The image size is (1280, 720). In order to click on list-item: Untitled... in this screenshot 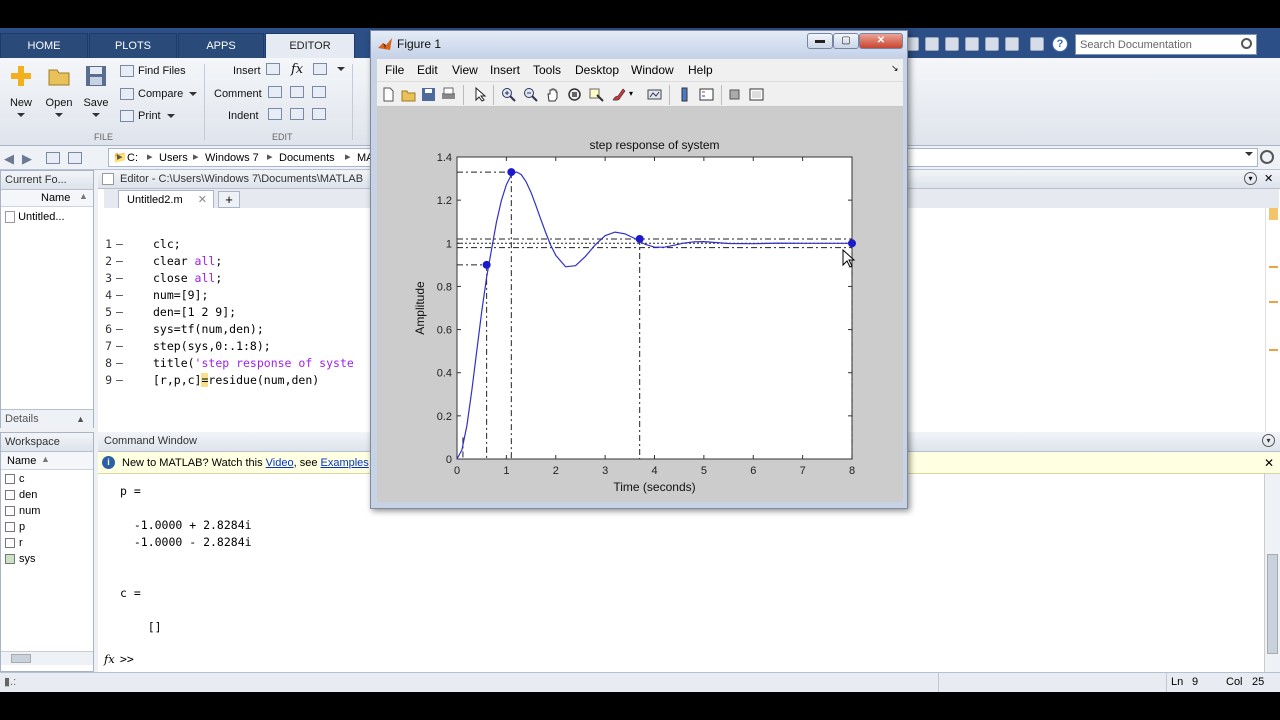, I will do `click(35, 217)`.